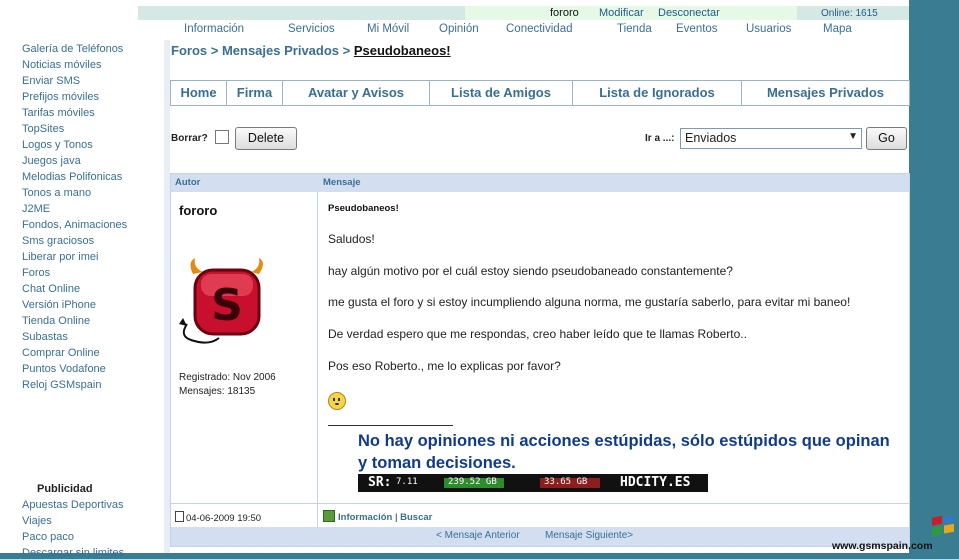 The width and height of the screenshot is (959, 559). Describe the element at coordinates (266, 138) in the screenshot. I see `delete-button: Delete` at that location.